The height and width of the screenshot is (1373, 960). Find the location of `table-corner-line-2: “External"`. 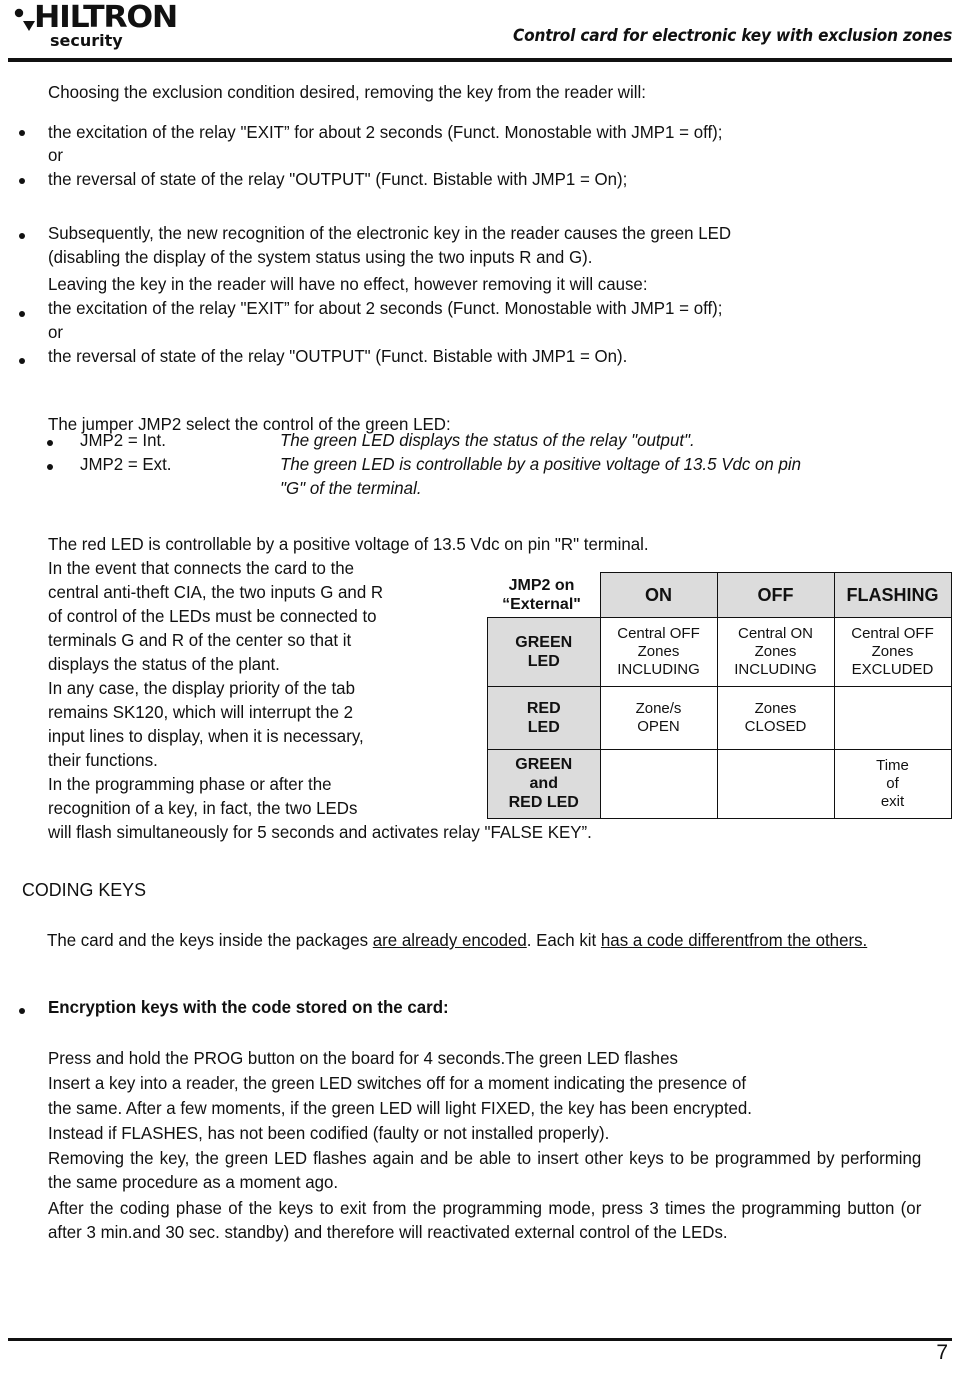

table-corner-line-2: “External" is located at coordinates (541, 604).